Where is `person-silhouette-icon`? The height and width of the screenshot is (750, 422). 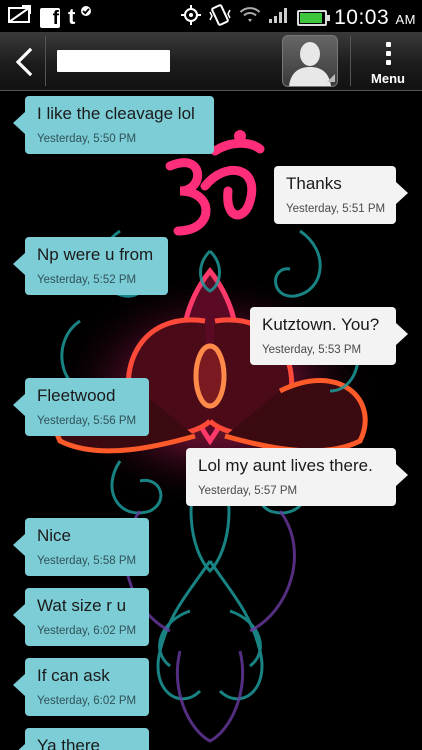 person-silhouette-icon is located at coordinates (312, 64).